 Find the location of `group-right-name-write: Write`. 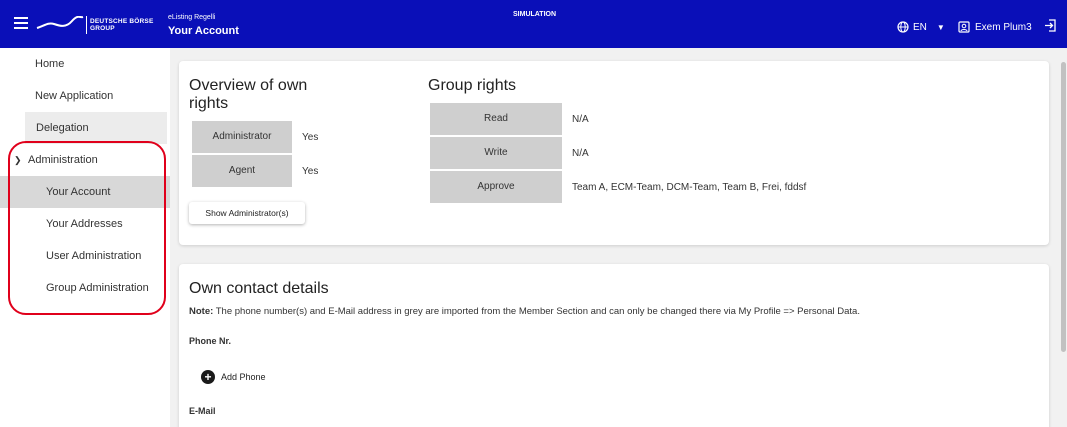

group-right-name-write: Write is located at coordinates (496, 153).